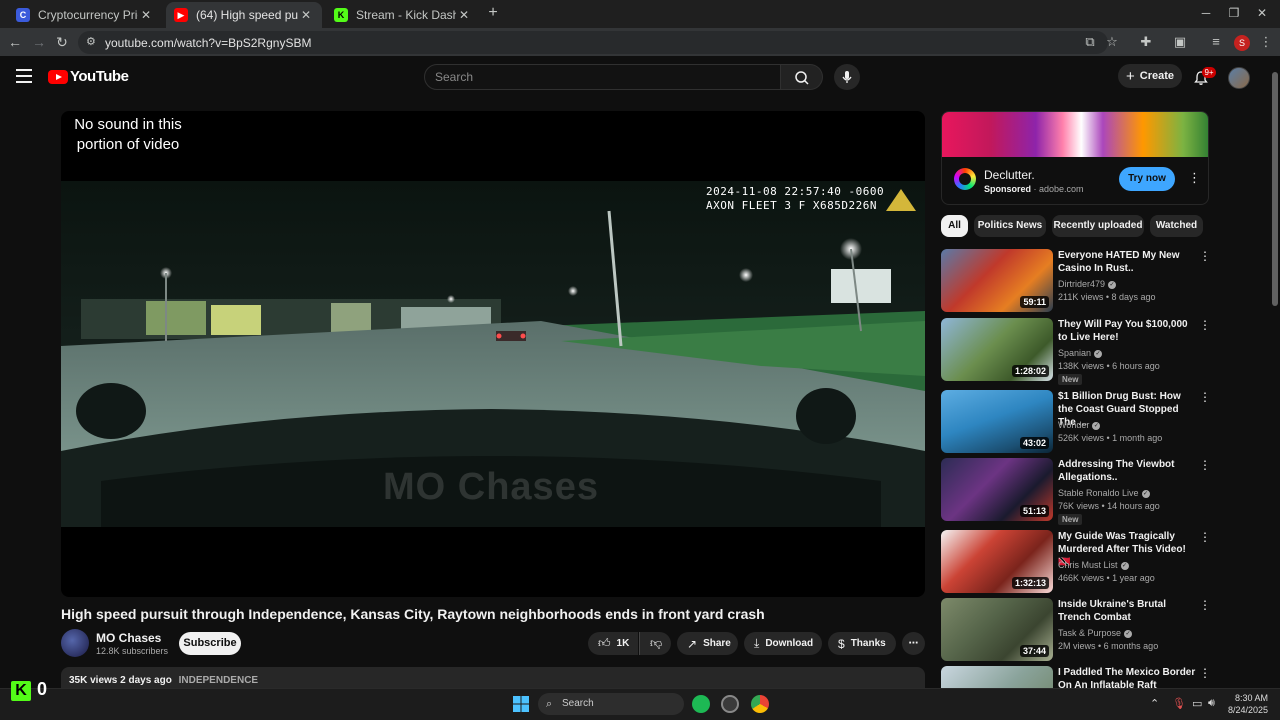 The width and height of the screenshot is (1280, 720). What do you see at coordinates (847, 77) in the screenshot?
I see `voice-search-button` at bounding box center [847, 77].